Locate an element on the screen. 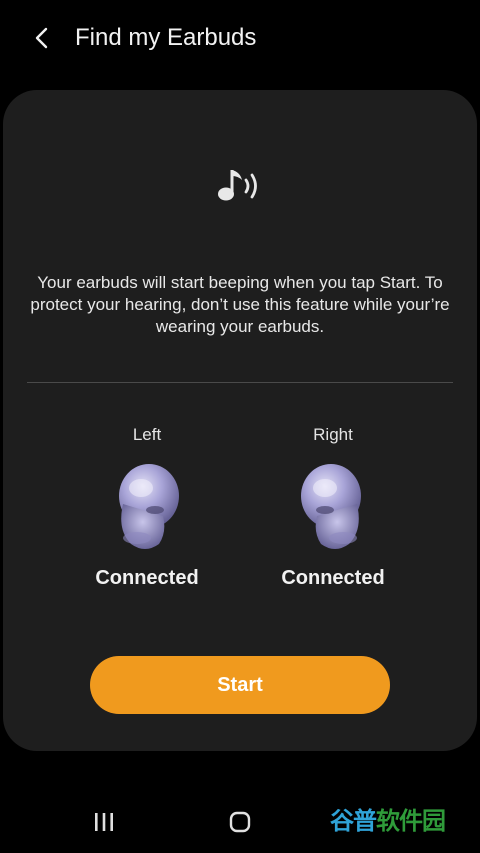 The width and height of the screenshot is (480, 853). recent-apps-button is located at coordinates (104, 822).